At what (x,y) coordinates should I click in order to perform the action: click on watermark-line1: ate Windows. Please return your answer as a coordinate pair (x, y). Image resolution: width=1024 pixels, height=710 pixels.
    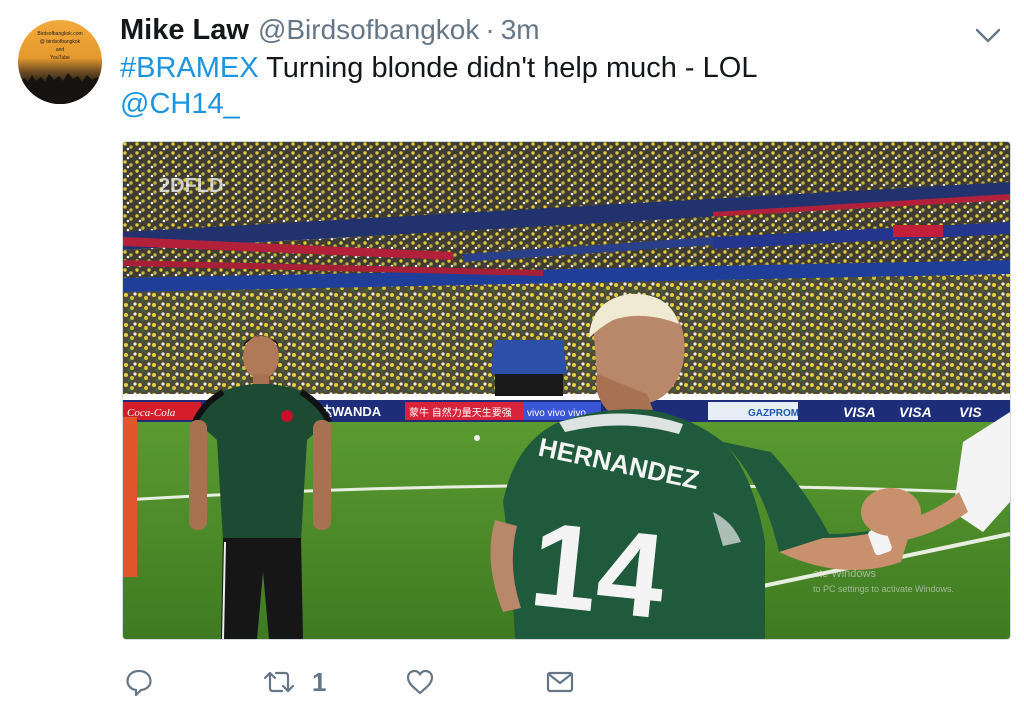
    Looking at the image, I should click on (844, 574).